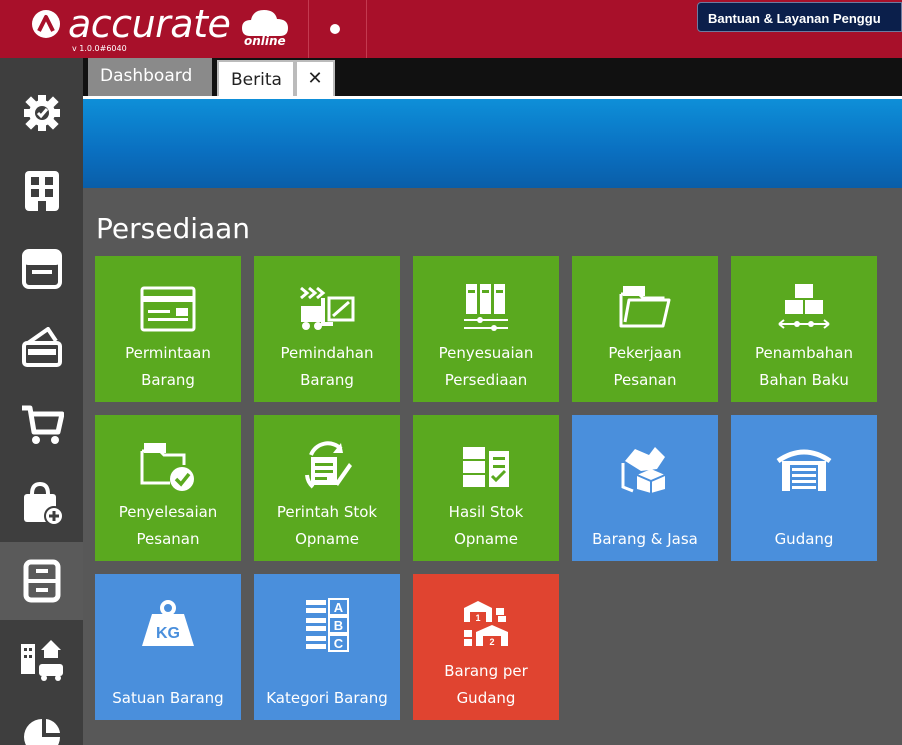 The width and height of the screenshot is (902, 745). I want to click on company-car-icon, so click(41, 660).